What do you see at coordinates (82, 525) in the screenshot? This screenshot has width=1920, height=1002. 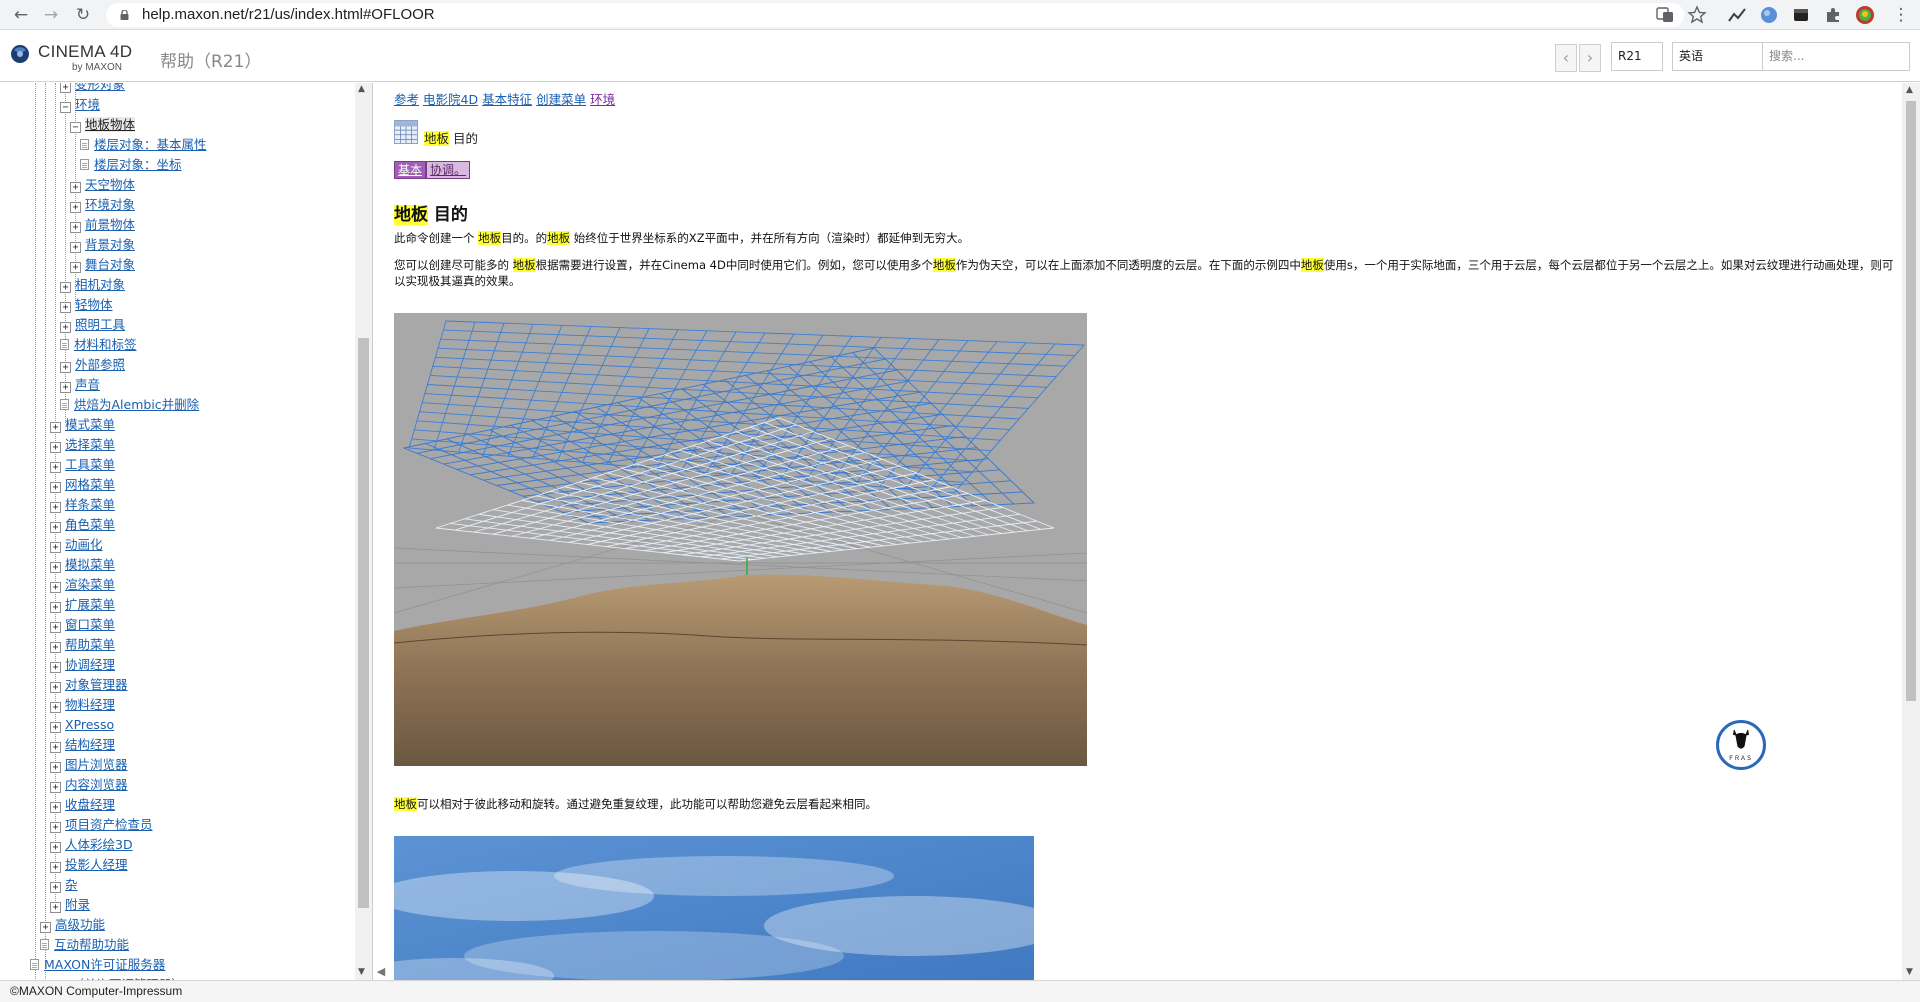 I see `sidebar-item: + 角色菜单` at bounding box center [82, 525].